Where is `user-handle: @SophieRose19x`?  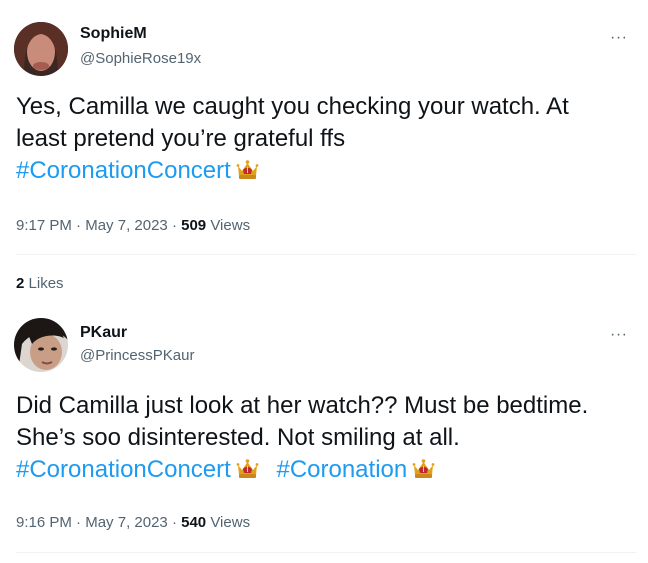 user-handle: @SophieRose19x is located at coordinates (140, 58).